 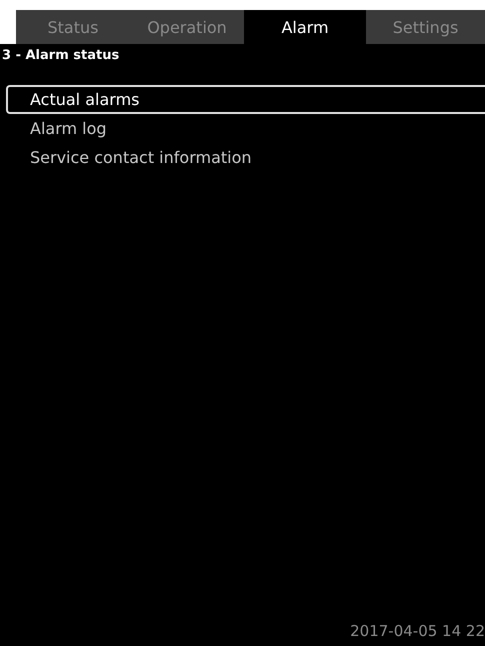 I want to click on screen-title: 3 - Alarm status, so click(x=60, y=55).